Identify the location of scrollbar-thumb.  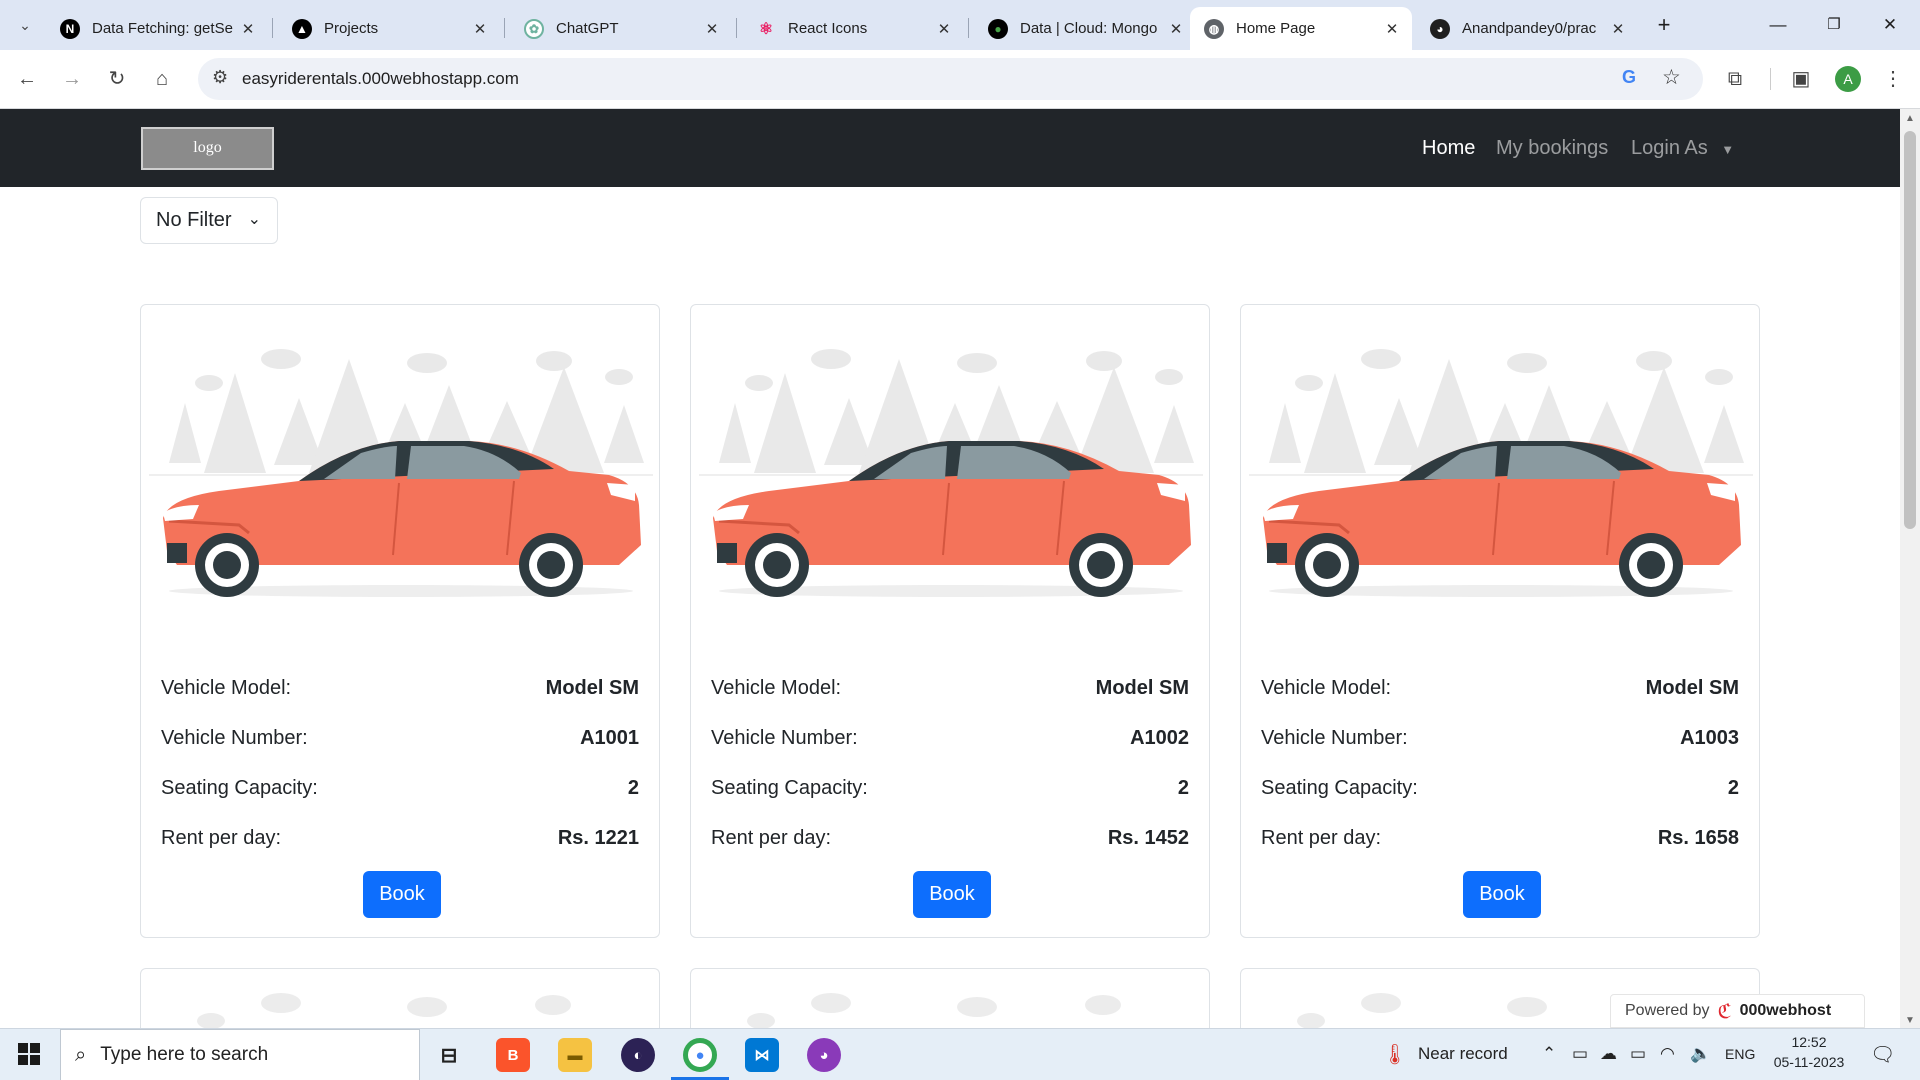
(1910, 330).